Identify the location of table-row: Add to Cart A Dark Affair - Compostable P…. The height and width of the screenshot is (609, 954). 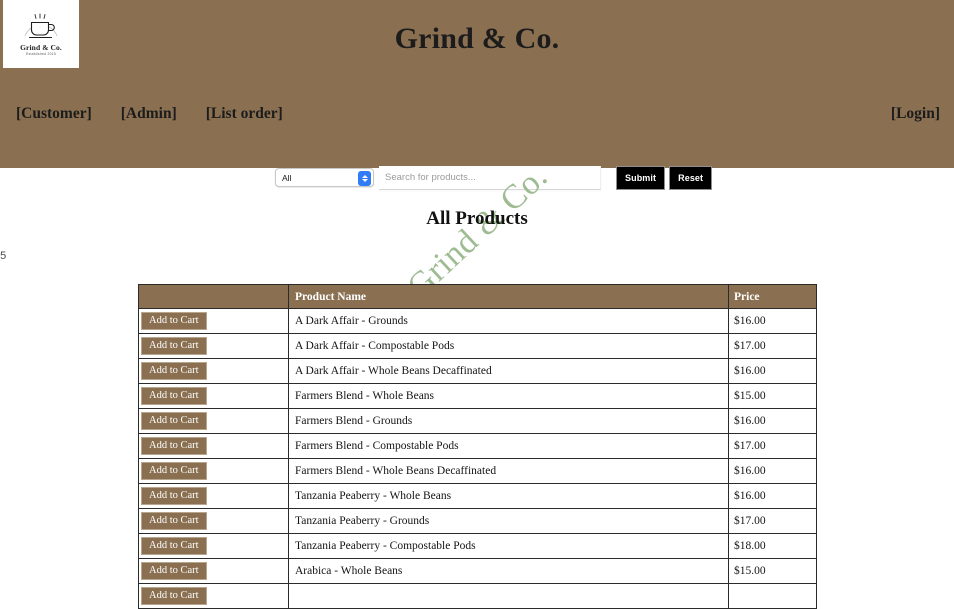
(477, 346).